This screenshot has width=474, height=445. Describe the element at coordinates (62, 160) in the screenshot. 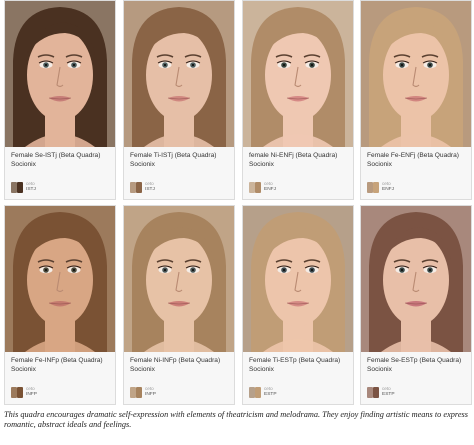

I see `card-title: Female Se-ISTj (Beta Quadra) Socionix` at that location.